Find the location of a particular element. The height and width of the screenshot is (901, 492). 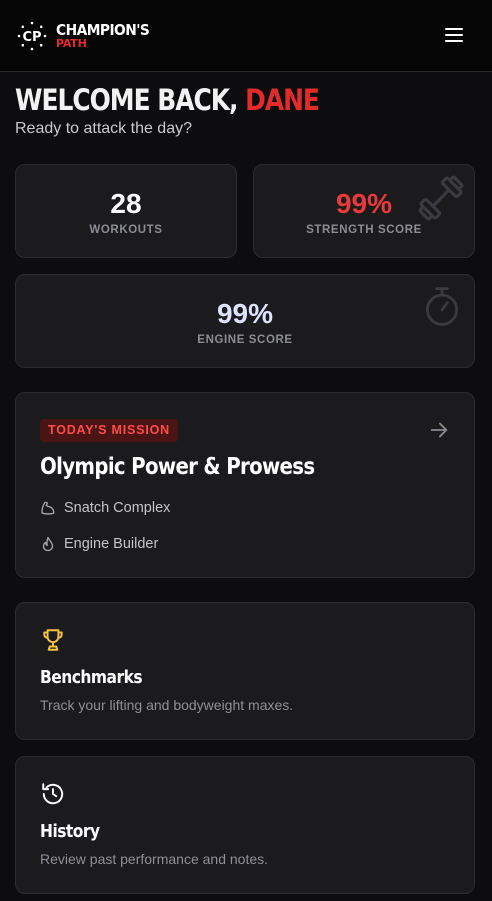

flame-icon is located at coordinates (48, 544).